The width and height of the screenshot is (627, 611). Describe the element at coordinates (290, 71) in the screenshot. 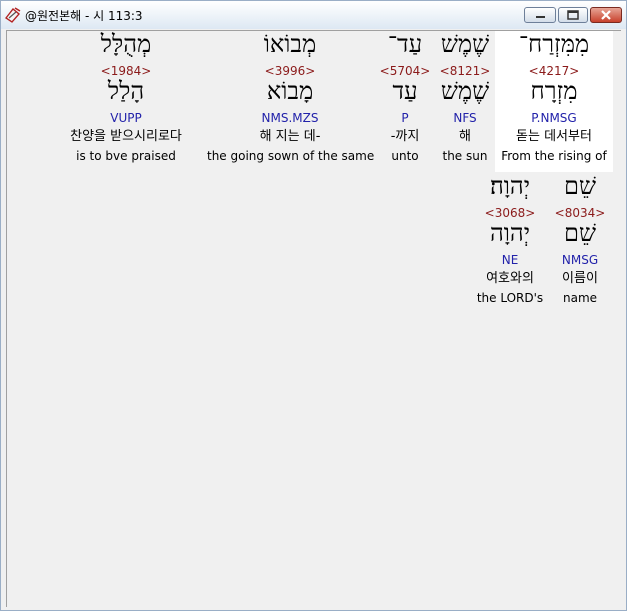

I see `strong-number: <3996>` at that location.